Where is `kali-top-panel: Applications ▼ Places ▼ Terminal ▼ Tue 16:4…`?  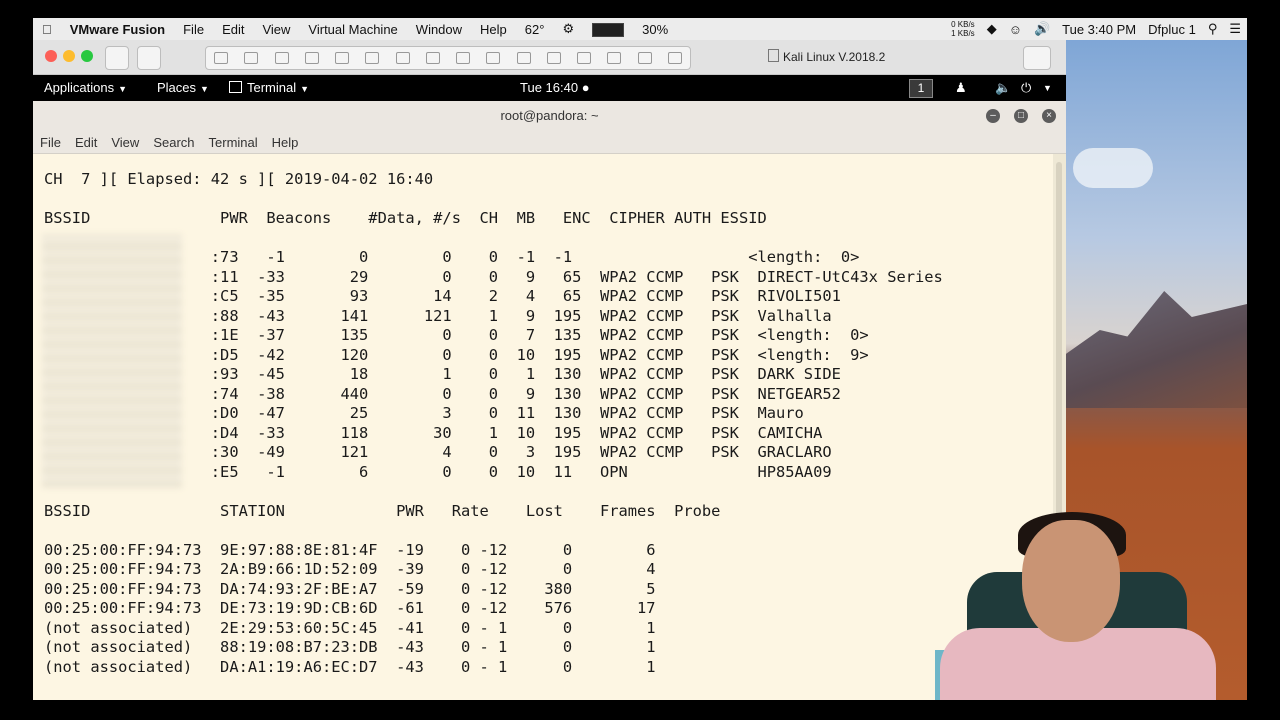 kali-top-panel: Applications ▼ Places ▼ Terminal ▼ Tue 16:4… is located at coordinates (549, 88).